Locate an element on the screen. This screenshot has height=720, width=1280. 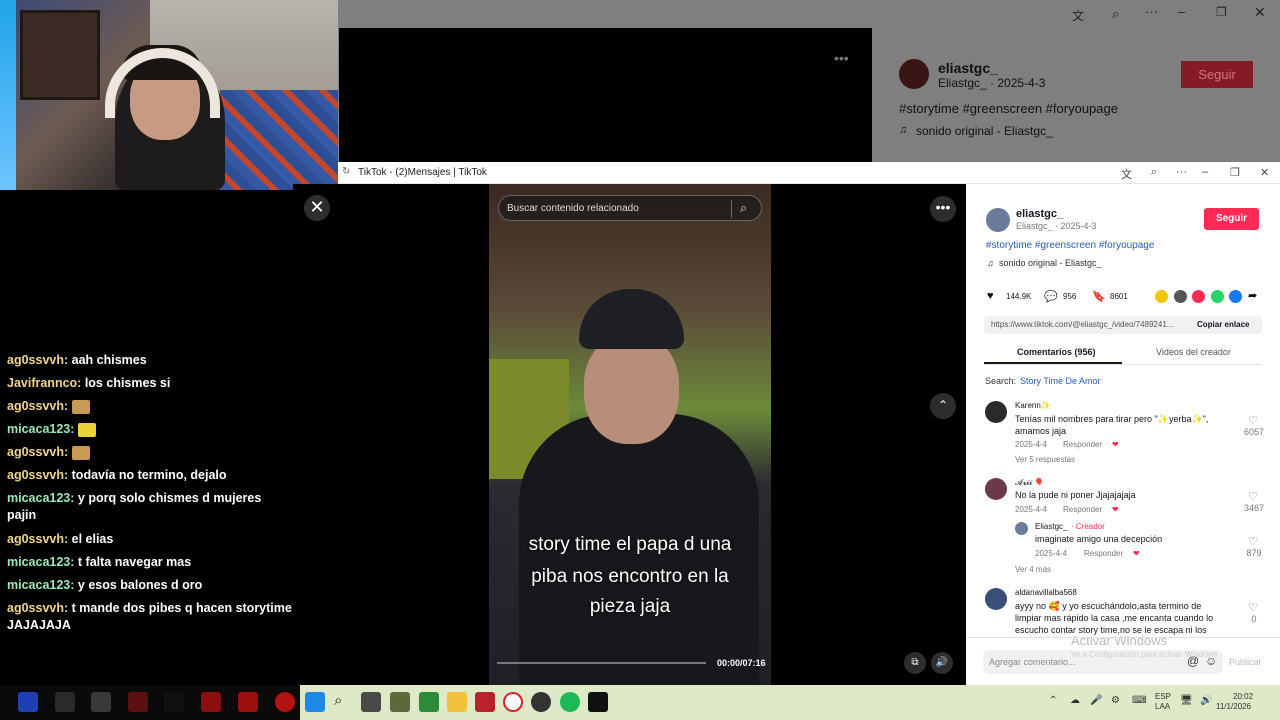
minecraft-icon is located at coordinates (429, 702).